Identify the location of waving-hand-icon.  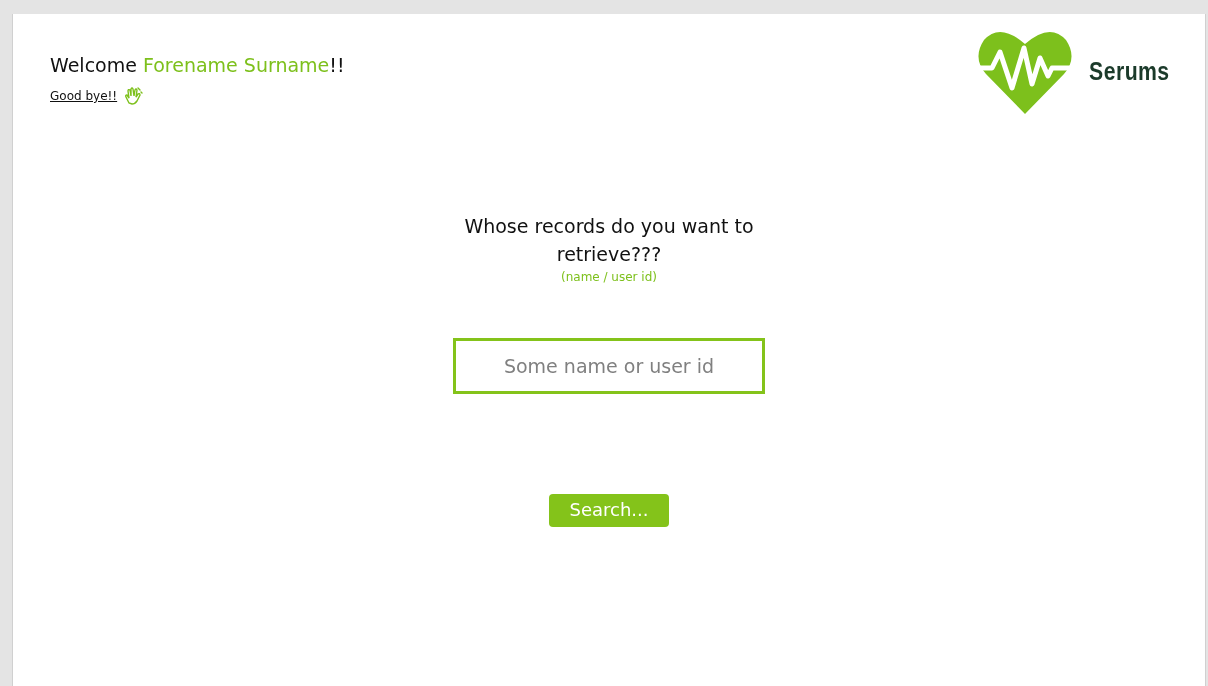
(133, 96).